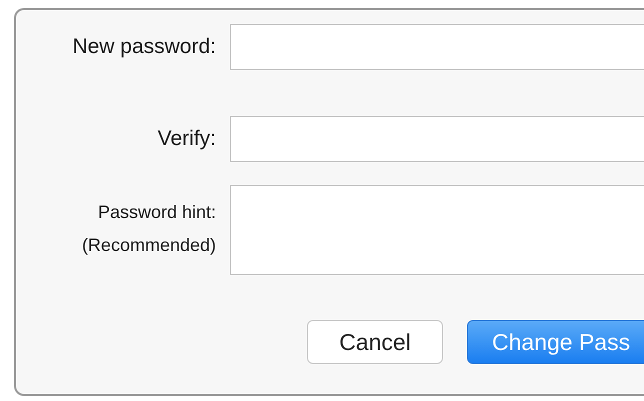  What do you see at coordinates (157, 212) in the screenshot?
I see `field-label: Password hint:` at bounding box center [157, 212].